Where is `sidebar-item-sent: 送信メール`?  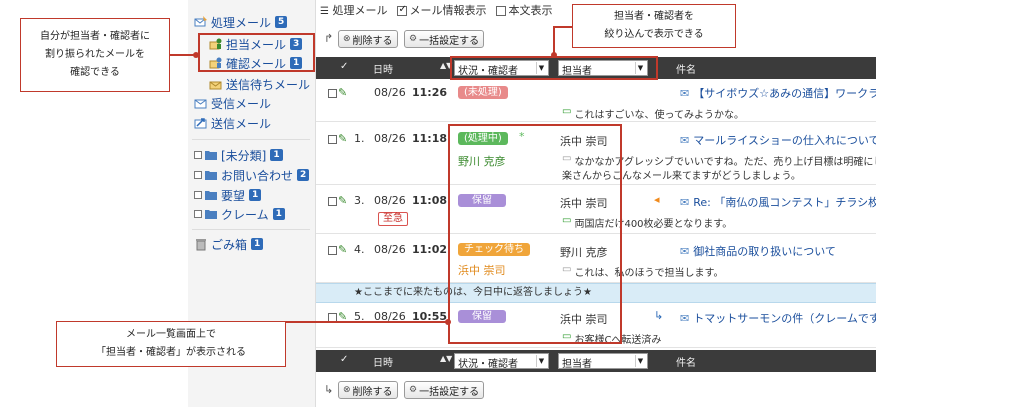
sidebar-item-sent: 送信メール is located at coordinates (232, 123).